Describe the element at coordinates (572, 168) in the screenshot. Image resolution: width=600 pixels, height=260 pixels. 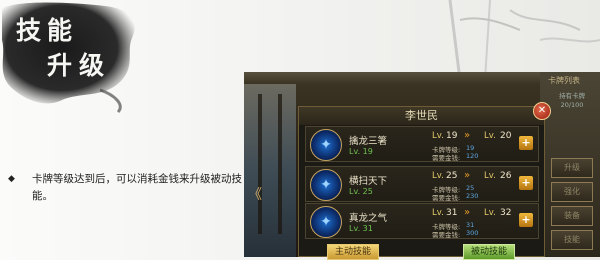
I see `side-button-upgrade: 升级` at that location.